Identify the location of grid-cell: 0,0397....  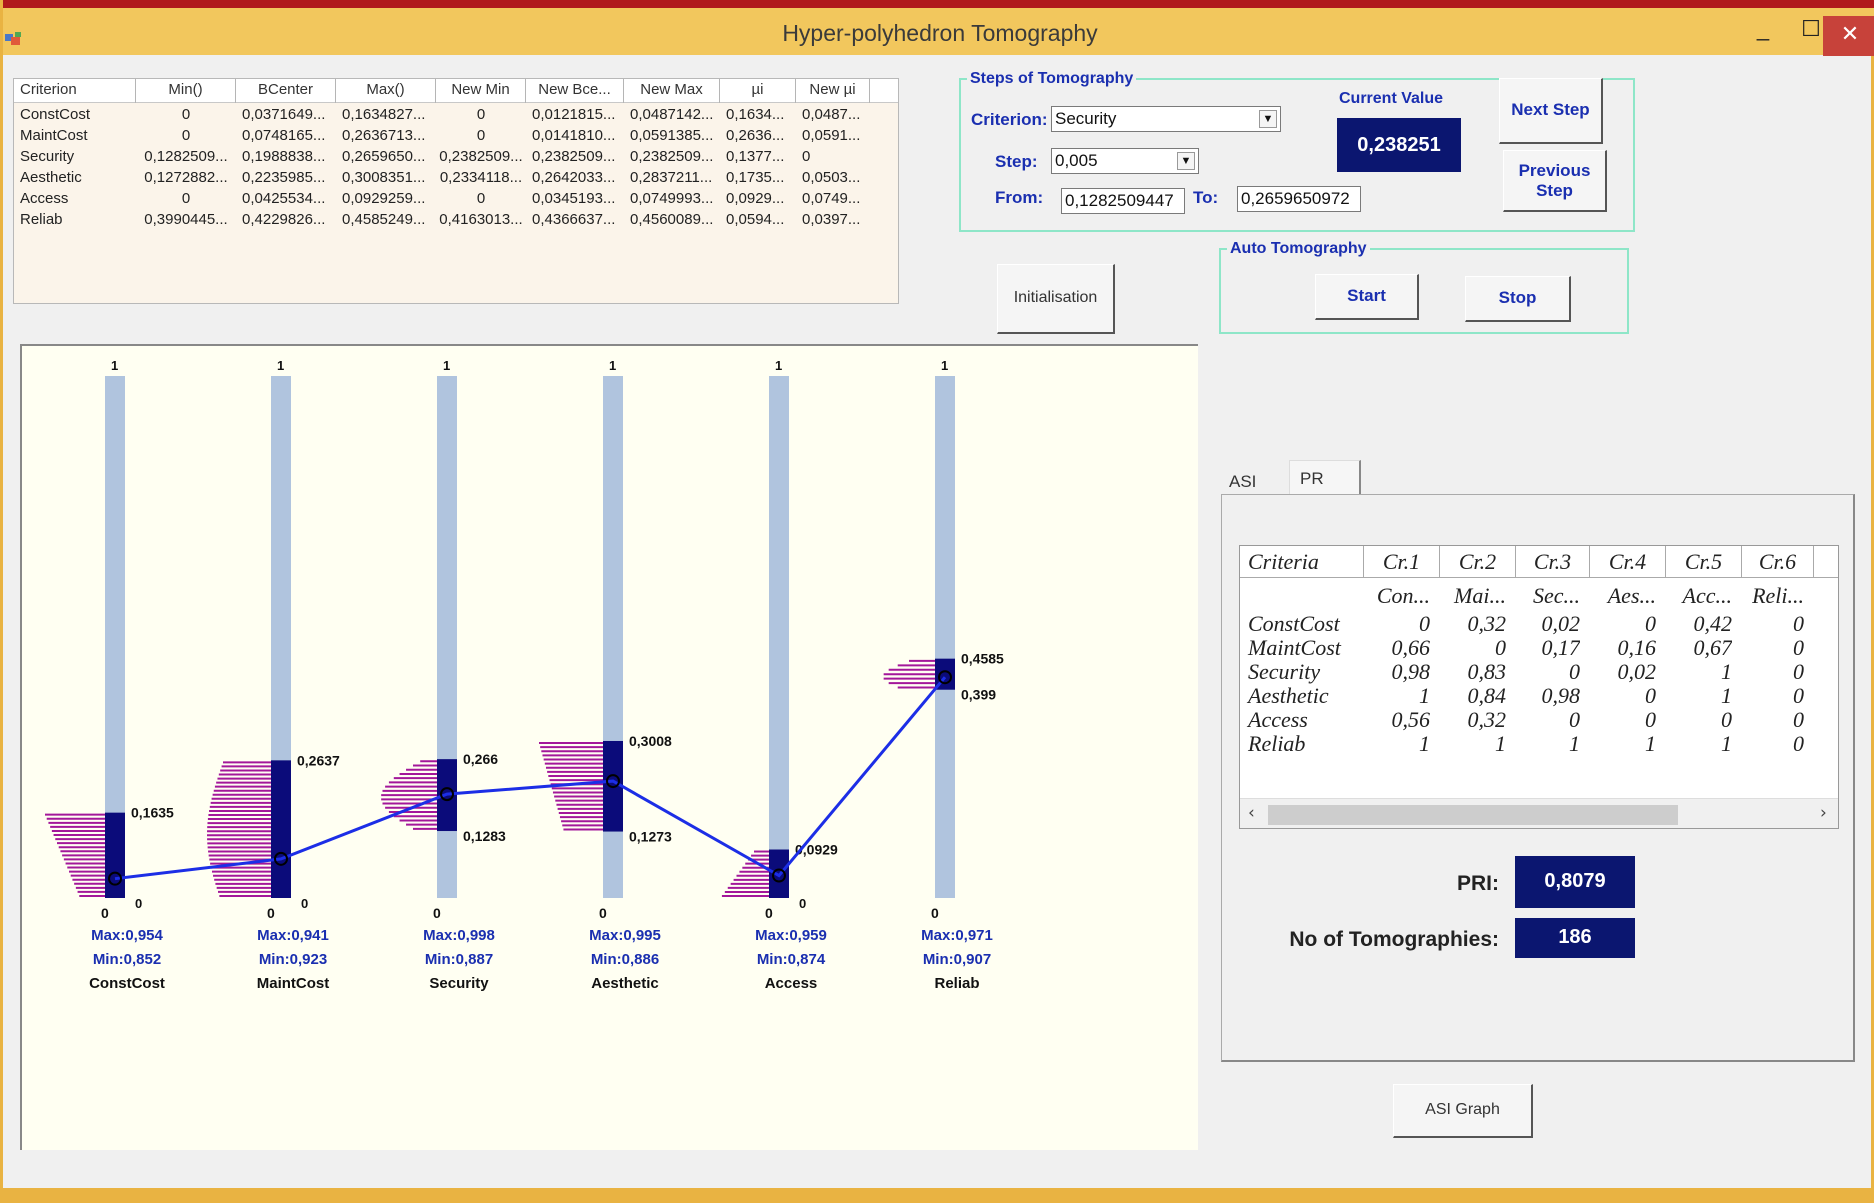
(831, 219).